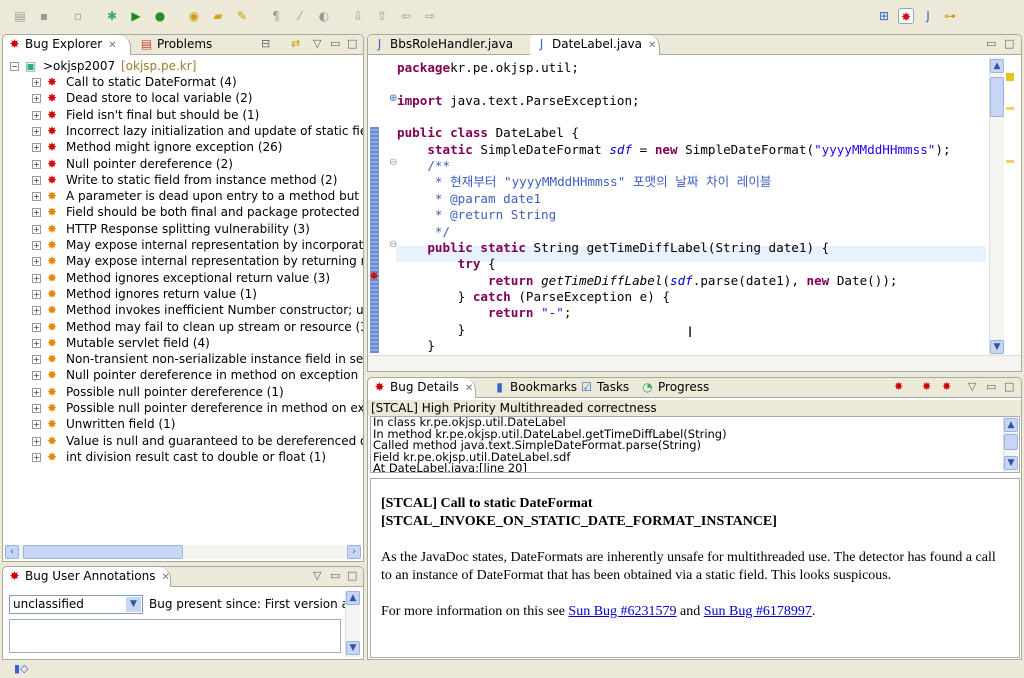 The width and height of the screenshot is (1024, 678). Describe the element at coordinates (758, 611) in the screenshot. I see `sun-bug-link-2: Sun Bug #6178997` at that location.